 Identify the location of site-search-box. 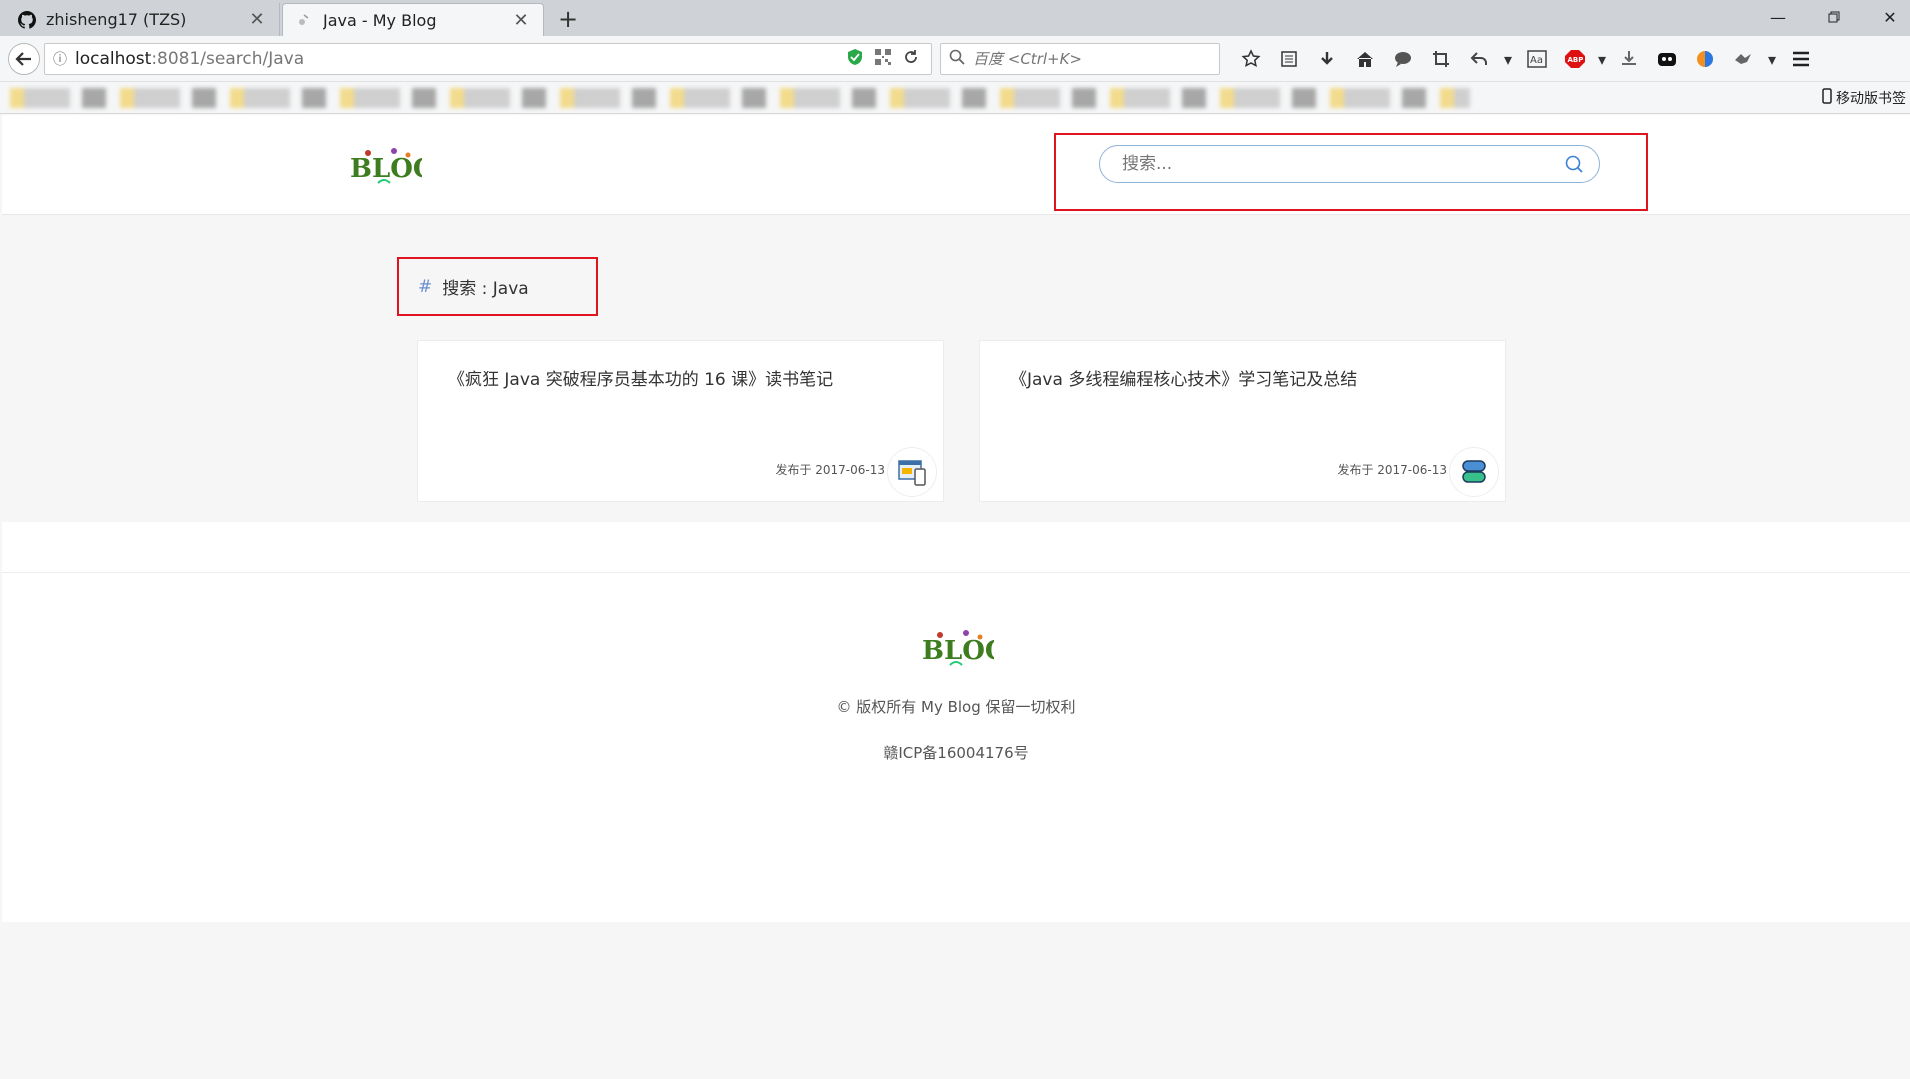
(1349, 164).